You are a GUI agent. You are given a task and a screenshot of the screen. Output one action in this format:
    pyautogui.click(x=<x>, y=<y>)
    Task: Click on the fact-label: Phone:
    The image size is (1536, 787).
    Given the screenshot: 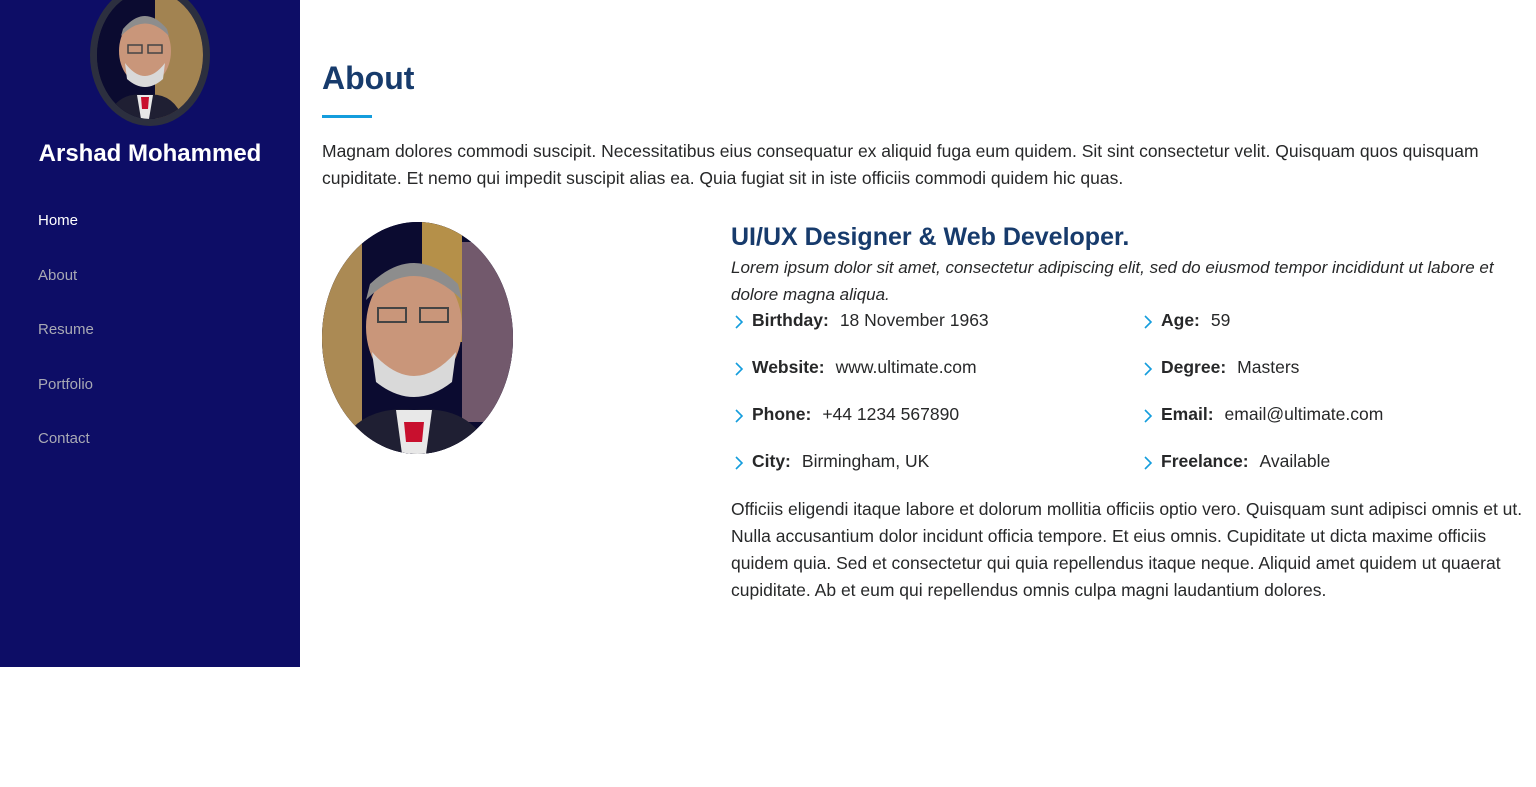 What is the action you would take?
    pyautogui.click(x=782, y=414)
    